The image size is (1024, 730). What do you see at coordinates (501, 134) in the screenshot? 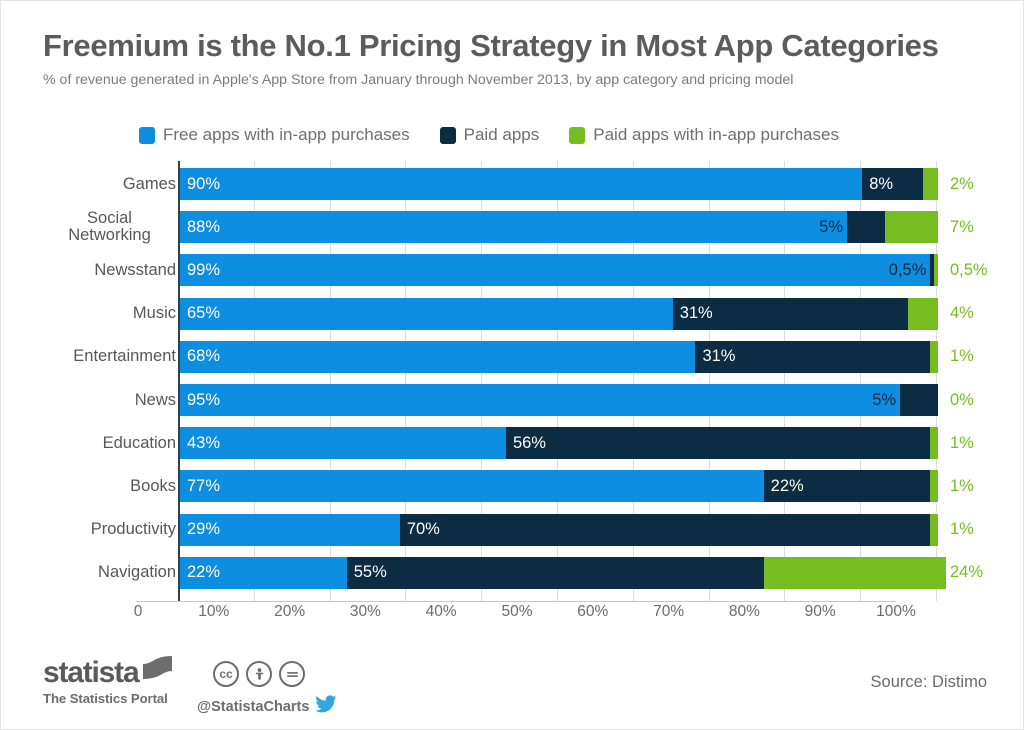
I see `legend-label: Paid apps` at bounding box center [501, 134].